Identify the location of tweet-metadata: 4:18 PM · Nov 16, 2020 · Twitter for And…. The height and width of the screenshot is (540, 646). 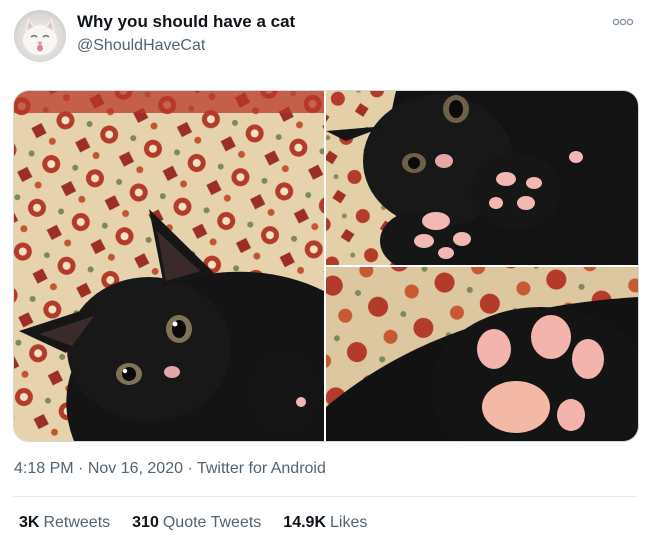
(170, 469).